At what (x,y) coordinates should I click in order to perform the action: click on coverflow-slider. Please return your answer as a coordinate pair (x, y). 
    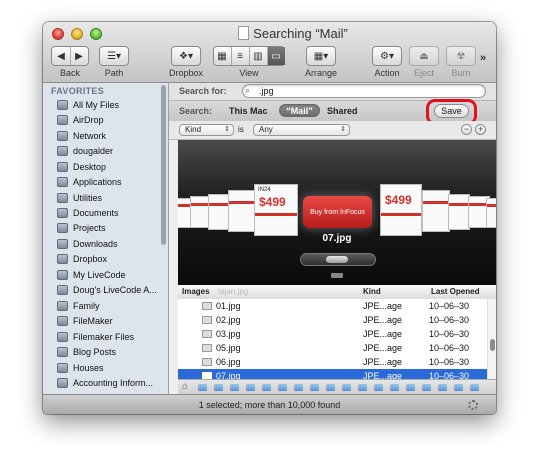
    Looking at the image, I should click on (338, 259).